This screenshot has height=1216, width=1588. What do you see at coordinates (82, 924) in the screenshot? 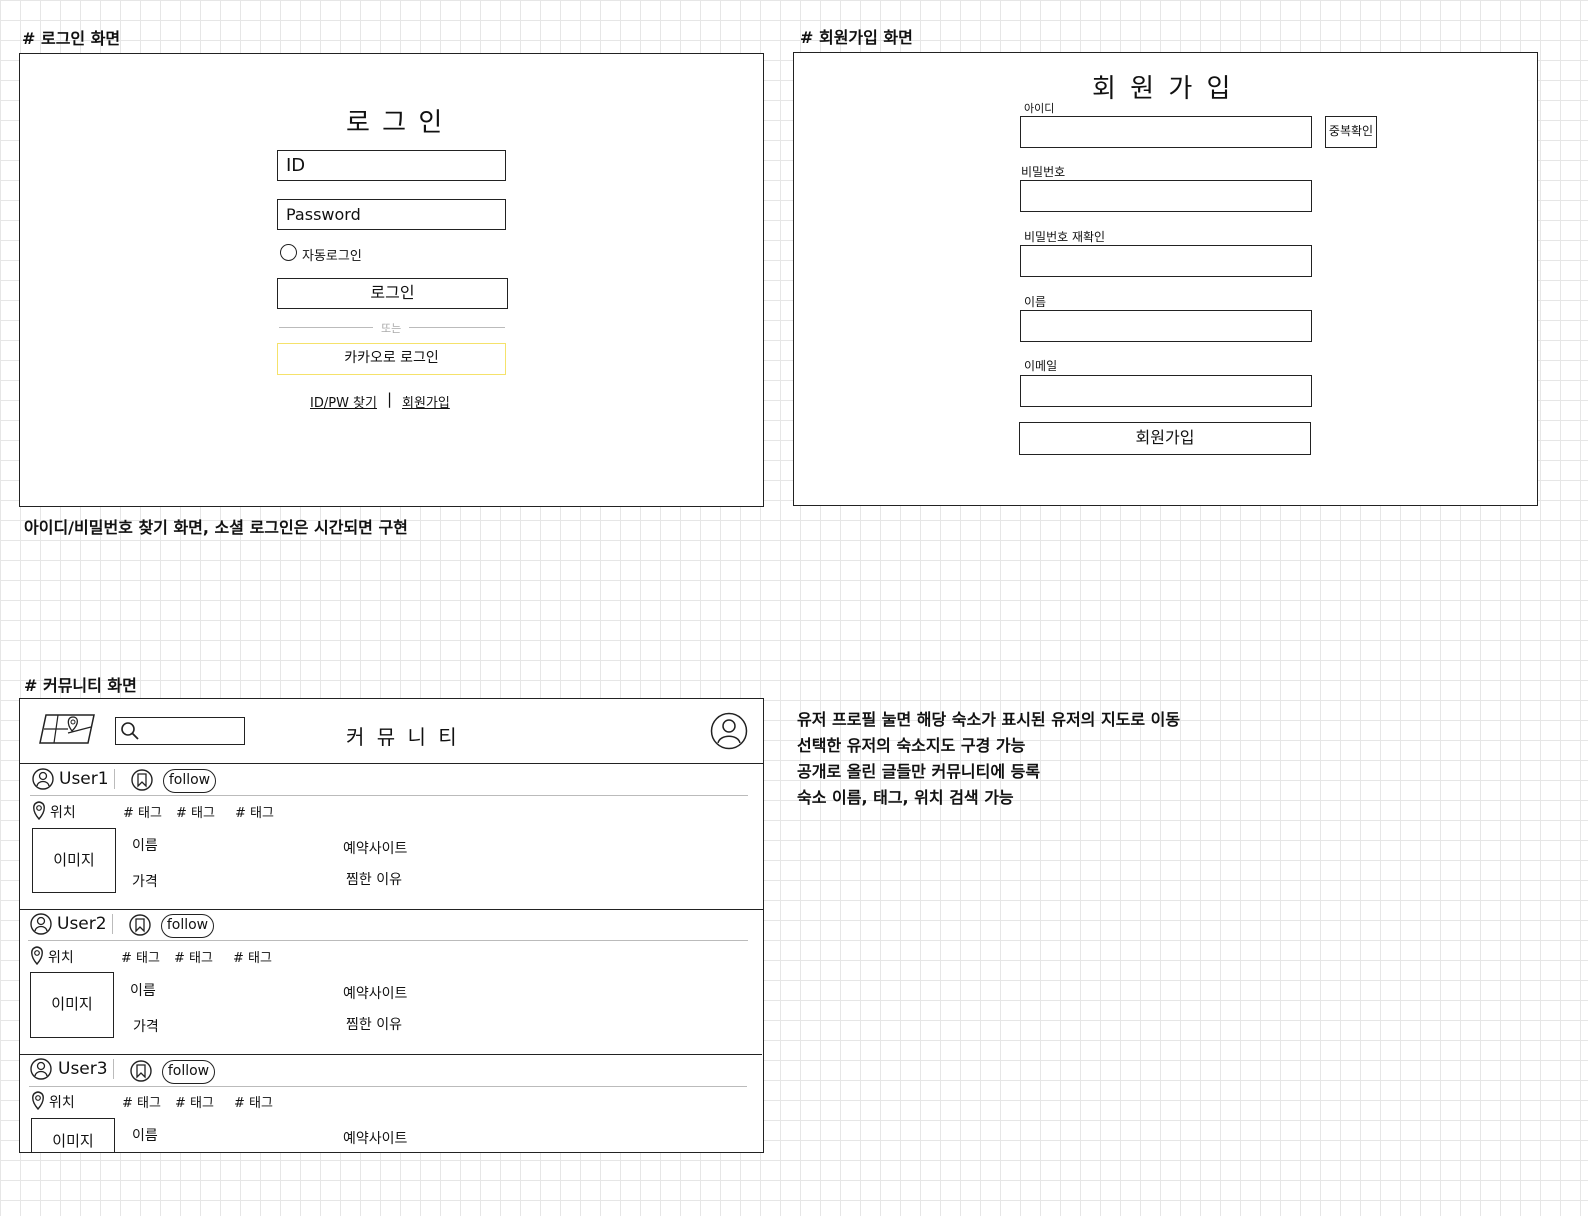
I see `post-username: User2` at bounding box center [82, 924].